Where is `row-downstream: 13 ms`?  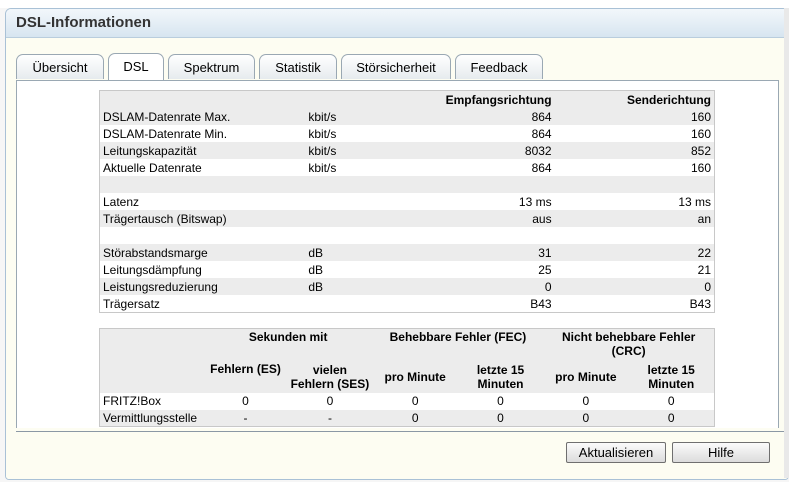
row-downstream: 13 ms is located at coordinates (535, 201).